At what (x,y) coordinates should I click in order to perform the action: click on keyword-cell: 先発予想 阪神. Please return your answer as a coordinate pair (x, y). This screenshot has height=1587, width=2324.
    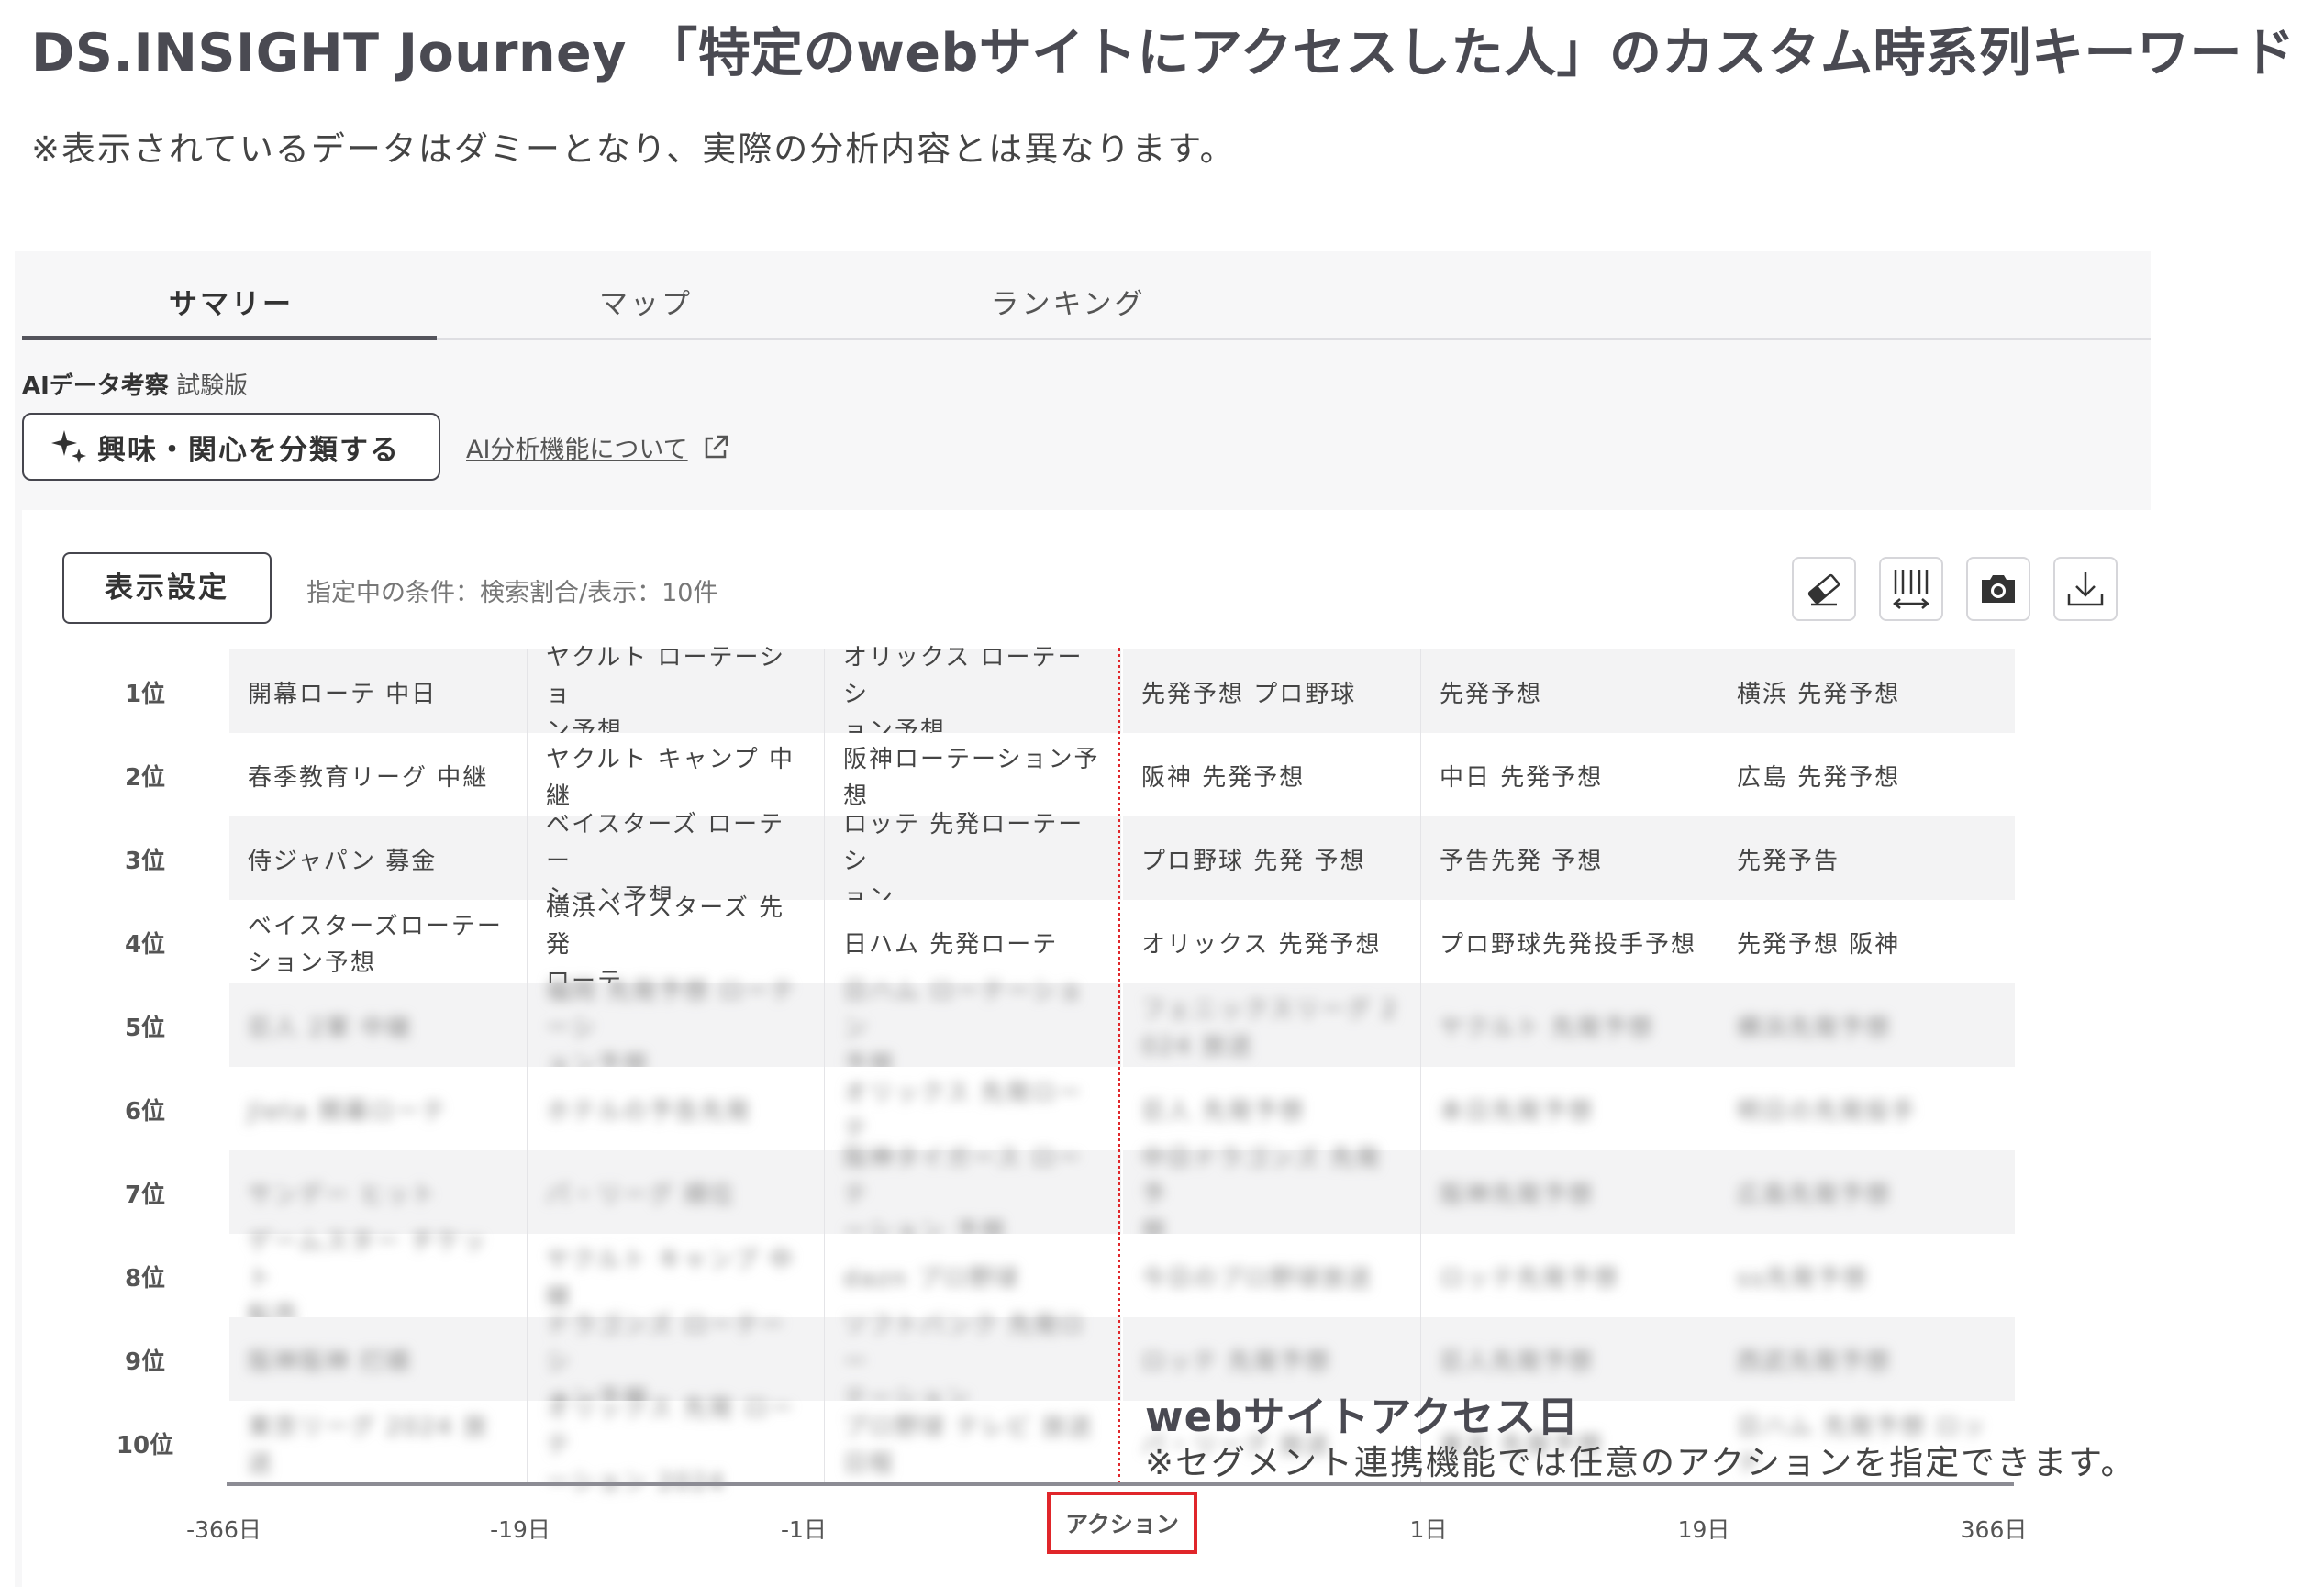
    Looking at the image, I should click on (1867, 941).